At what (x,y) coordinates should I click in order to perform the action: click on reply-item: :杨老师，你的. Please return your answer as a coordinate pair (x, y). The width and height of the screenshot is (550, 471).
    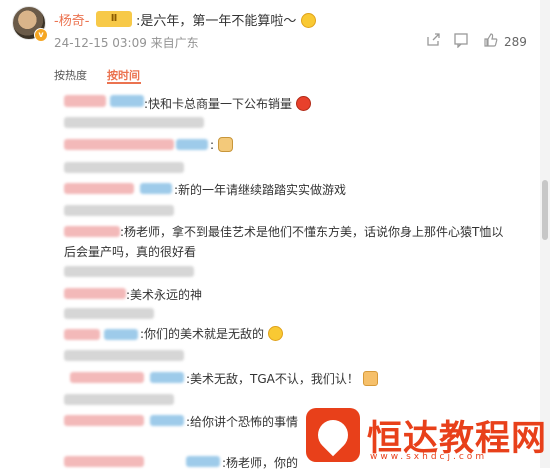
    Looking at the image, I should click on (260, 462).